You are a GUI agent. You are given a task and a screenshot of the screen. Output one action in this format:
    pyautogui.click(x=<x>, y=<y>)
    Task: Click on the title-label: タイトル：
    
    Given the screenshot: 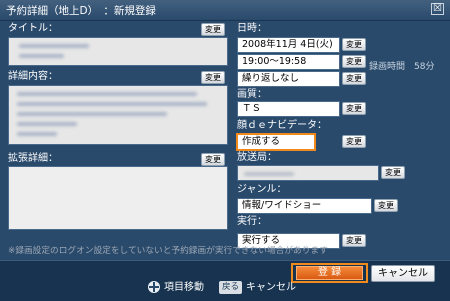 What is the action you would take?
    pyautogui.click(x=33, y=28)
    